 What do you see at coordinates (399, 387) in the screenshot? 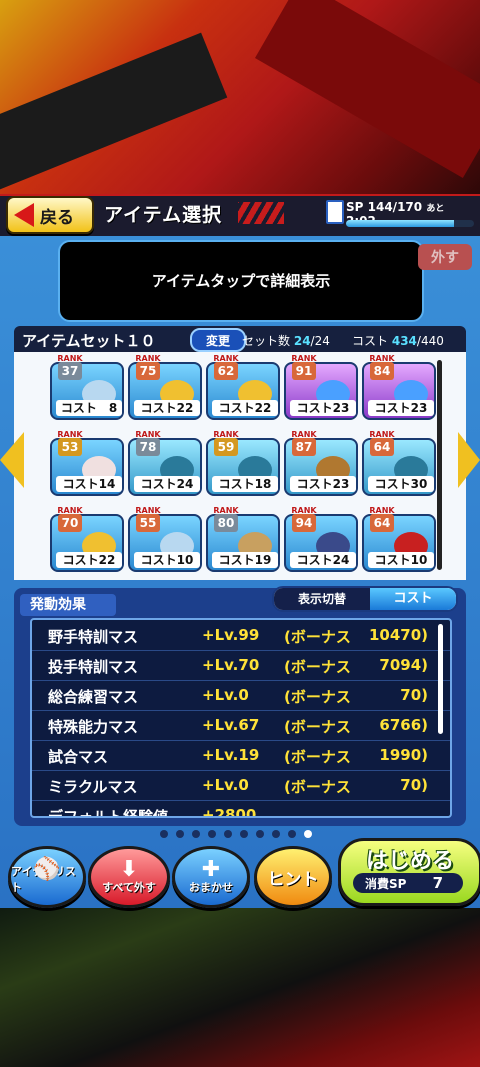
I see `item-card: コスト23 RANK 84` at bounding box center [399, 387].